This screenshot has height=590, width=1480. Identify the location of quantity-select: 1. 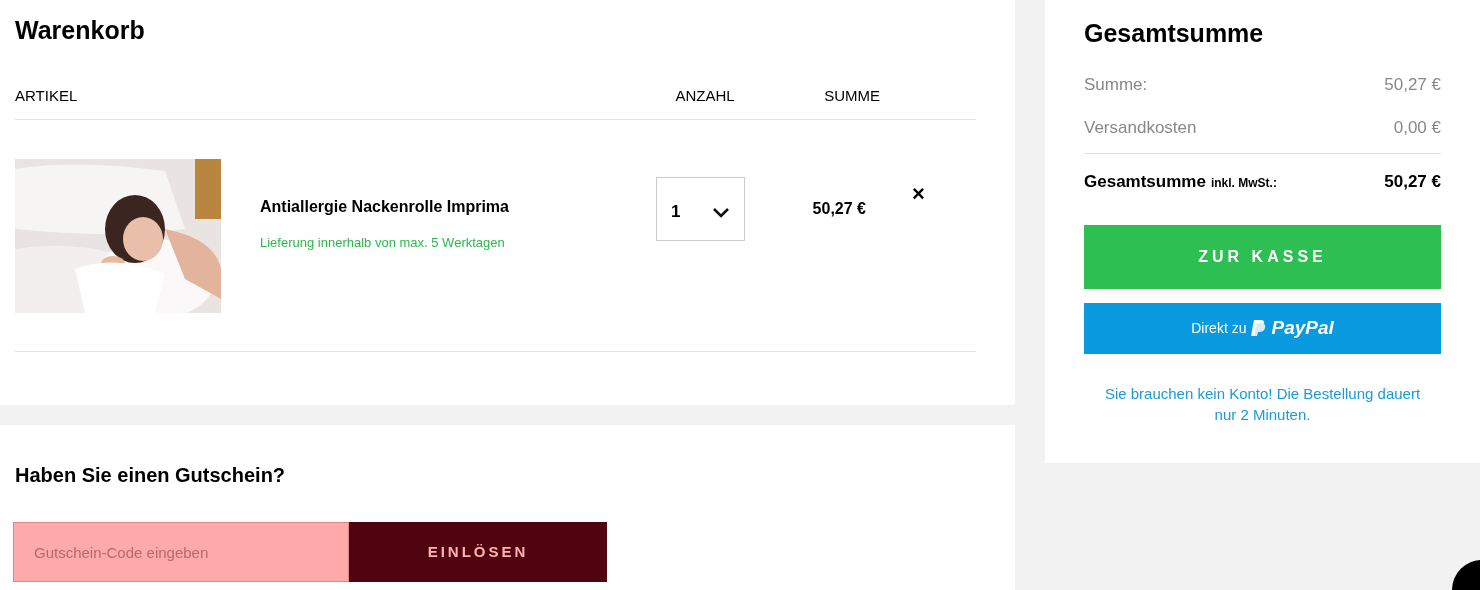
(700, 209).